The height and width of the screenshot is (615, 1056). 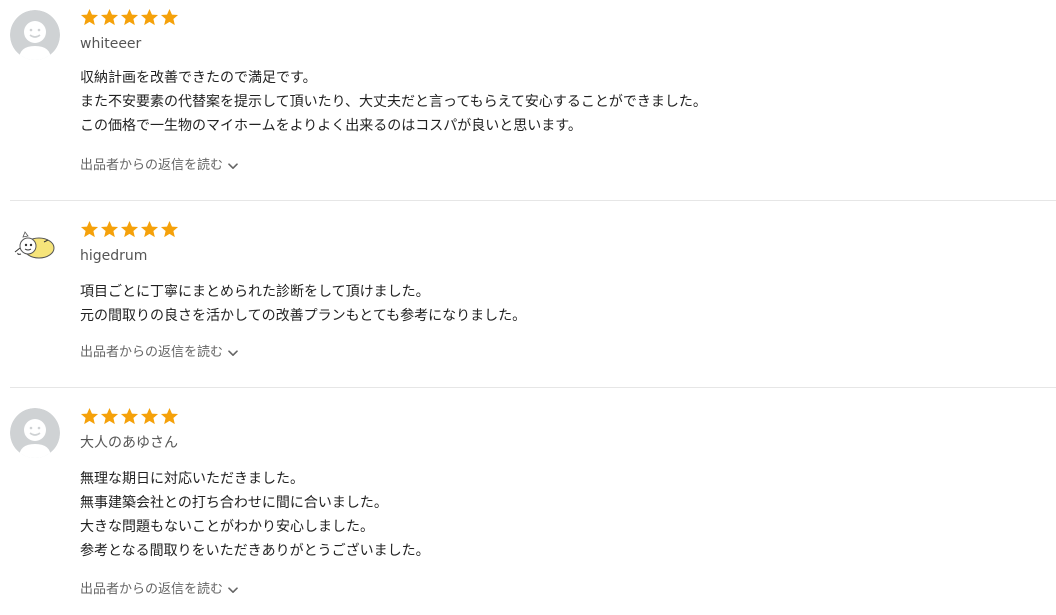 What do you see at coordinates (35, 246) in the screenshot?
I see `yellow-character-icon` at bounding box center [35, 246].